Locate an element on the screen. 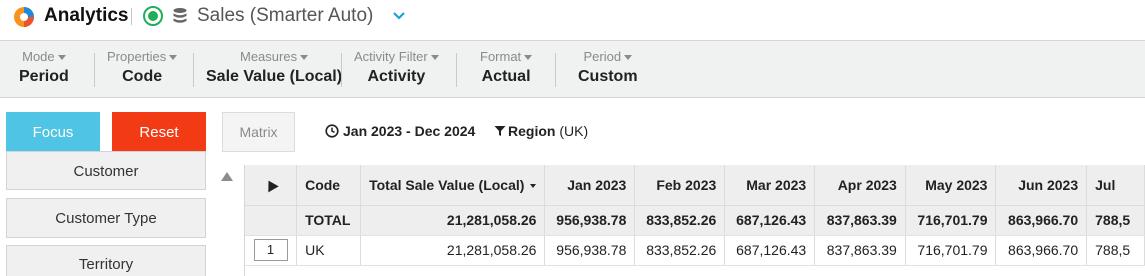  row-month-cell: 956,938.78 is located at coordinates (590, 250).